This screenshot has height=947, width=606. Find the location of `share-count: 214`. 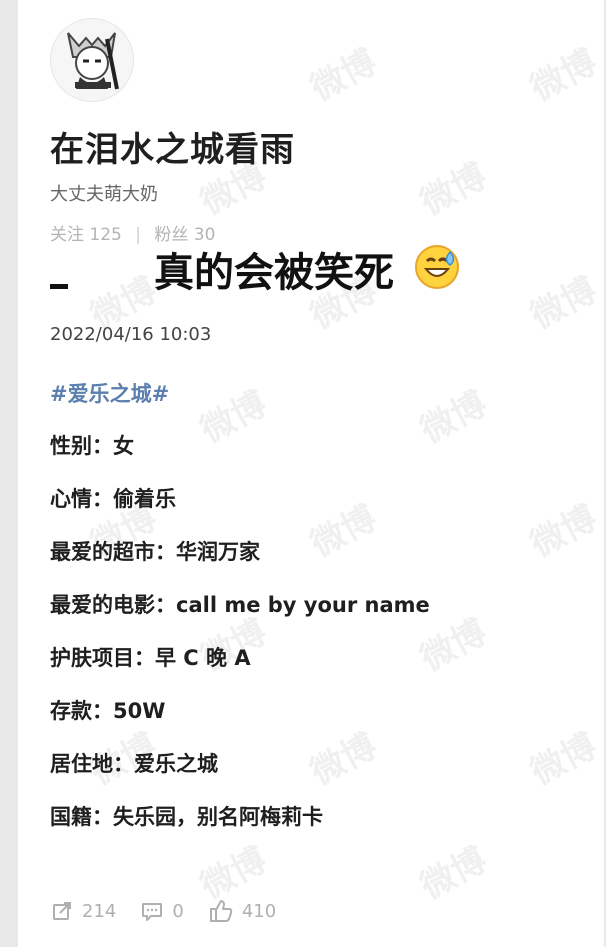

share-count: 214 is located at coordinates (99, 911).